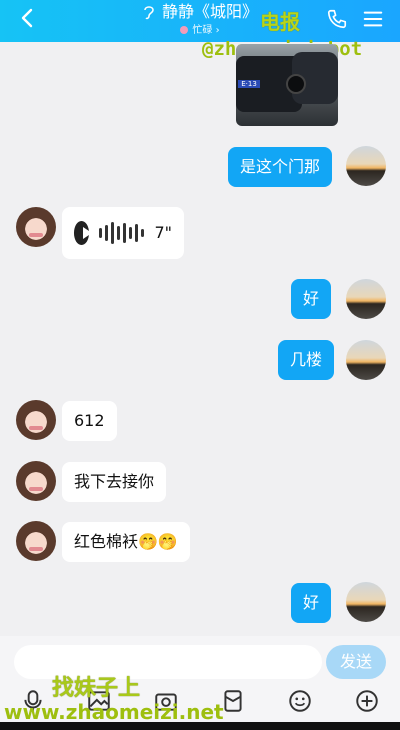  I want to click on watermark-bottom-url: www.zhaomeizi.net, so click(114, 712).